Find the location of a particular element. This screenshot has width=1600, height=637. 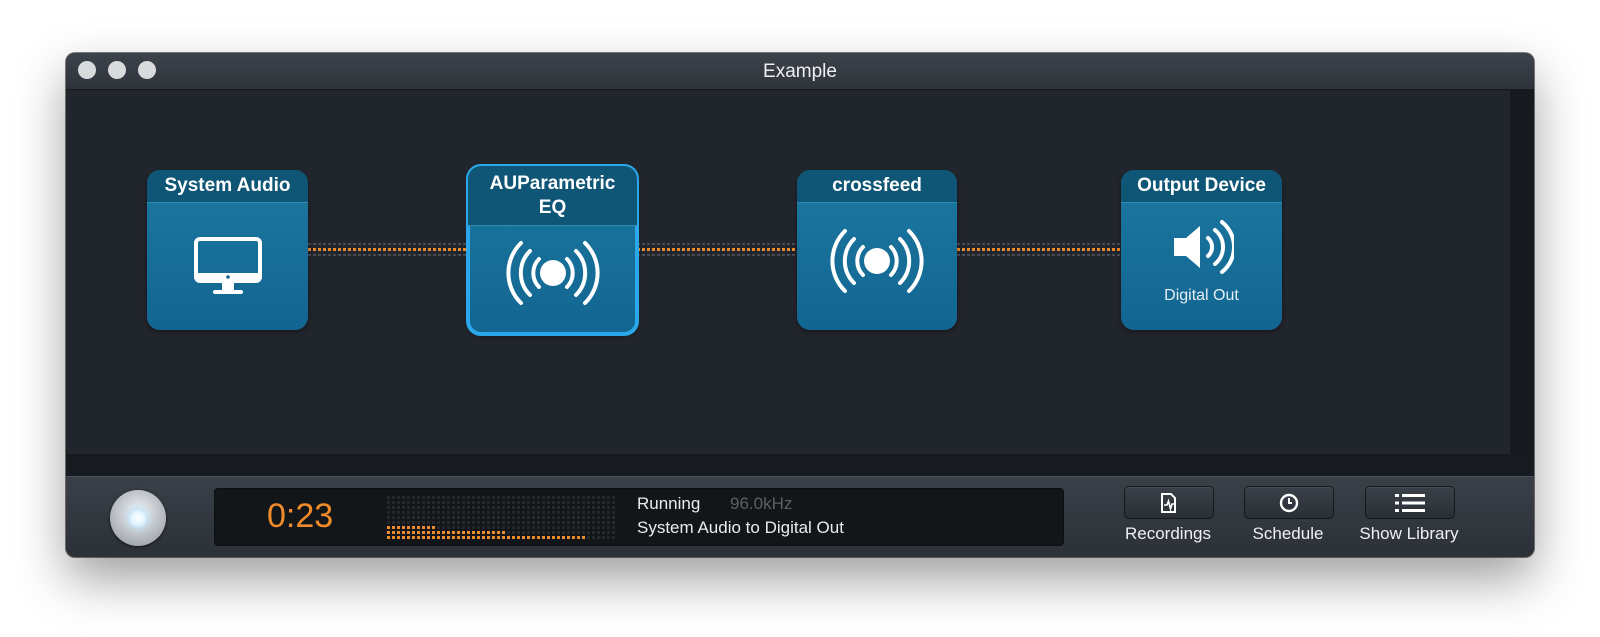

clock-icon is located at coordinates (1289, 502).